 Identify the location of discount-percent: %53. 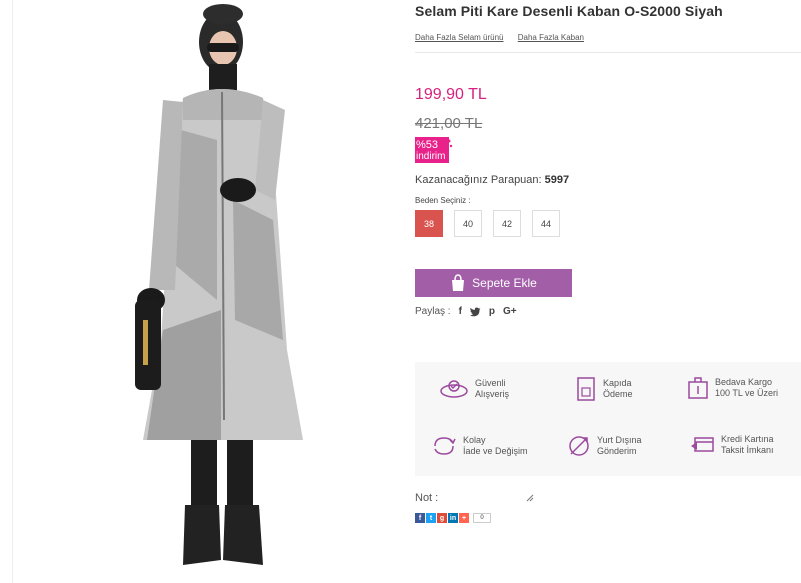
(427, 145).